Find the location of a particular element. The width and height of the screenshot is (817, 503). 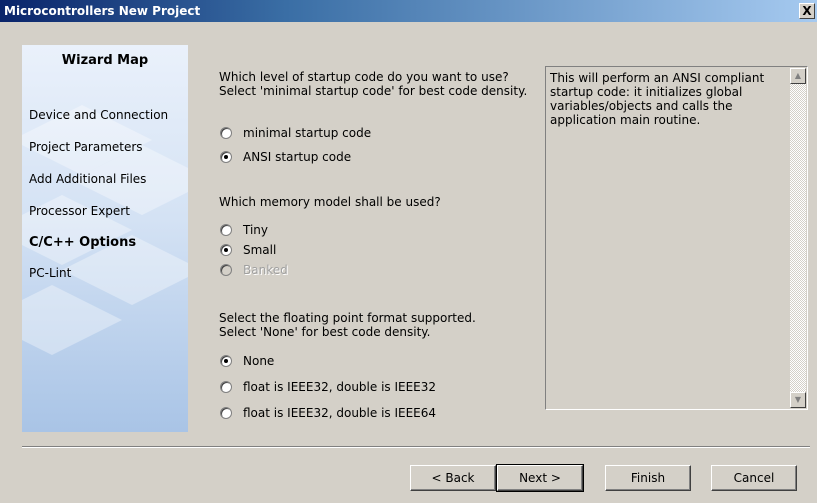

description-scrollbar: ▲ ▼ is located at coordinates (798, 238).